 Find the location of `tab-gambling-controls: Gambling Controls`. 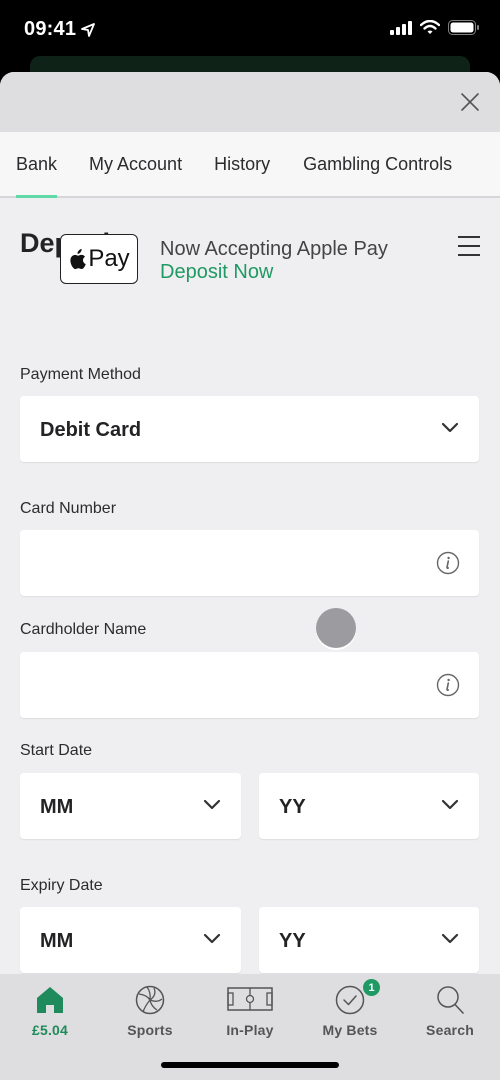

tab-gambling-controls: Gambling Controls is located at coordinates (377, 164).